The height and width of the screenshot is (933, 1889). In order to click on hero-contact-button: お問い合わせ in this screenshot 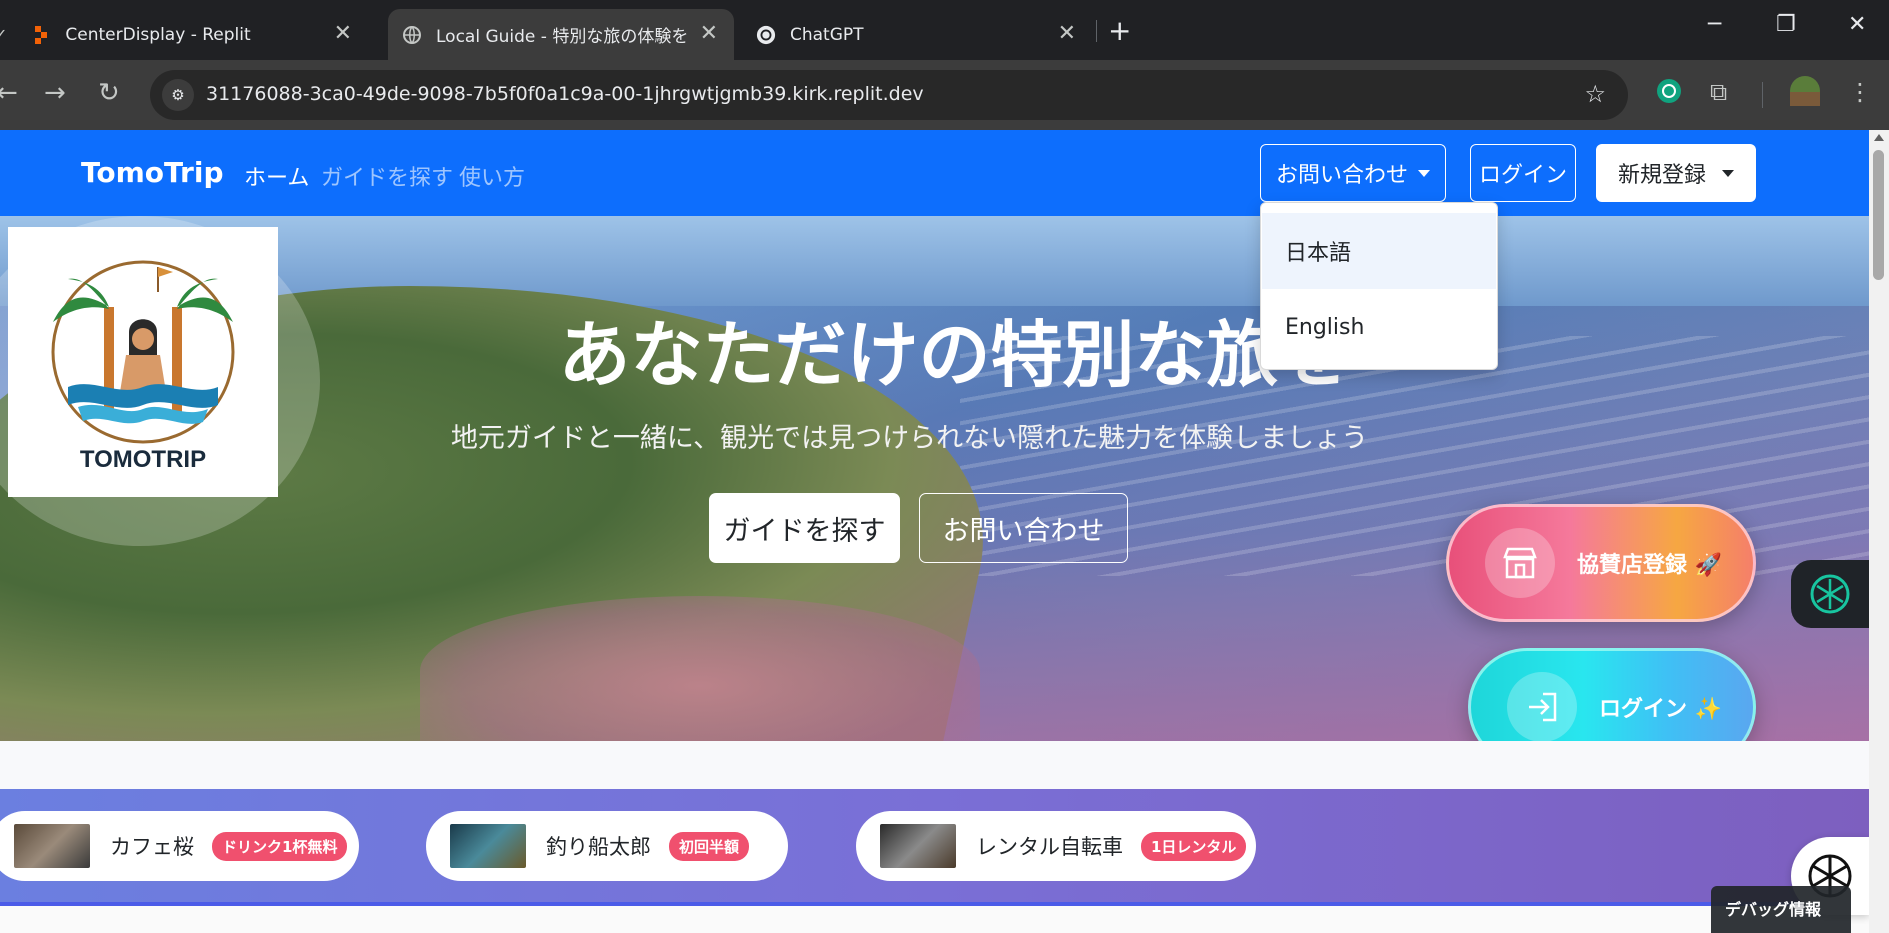, I will do `click(1023, 528)`.